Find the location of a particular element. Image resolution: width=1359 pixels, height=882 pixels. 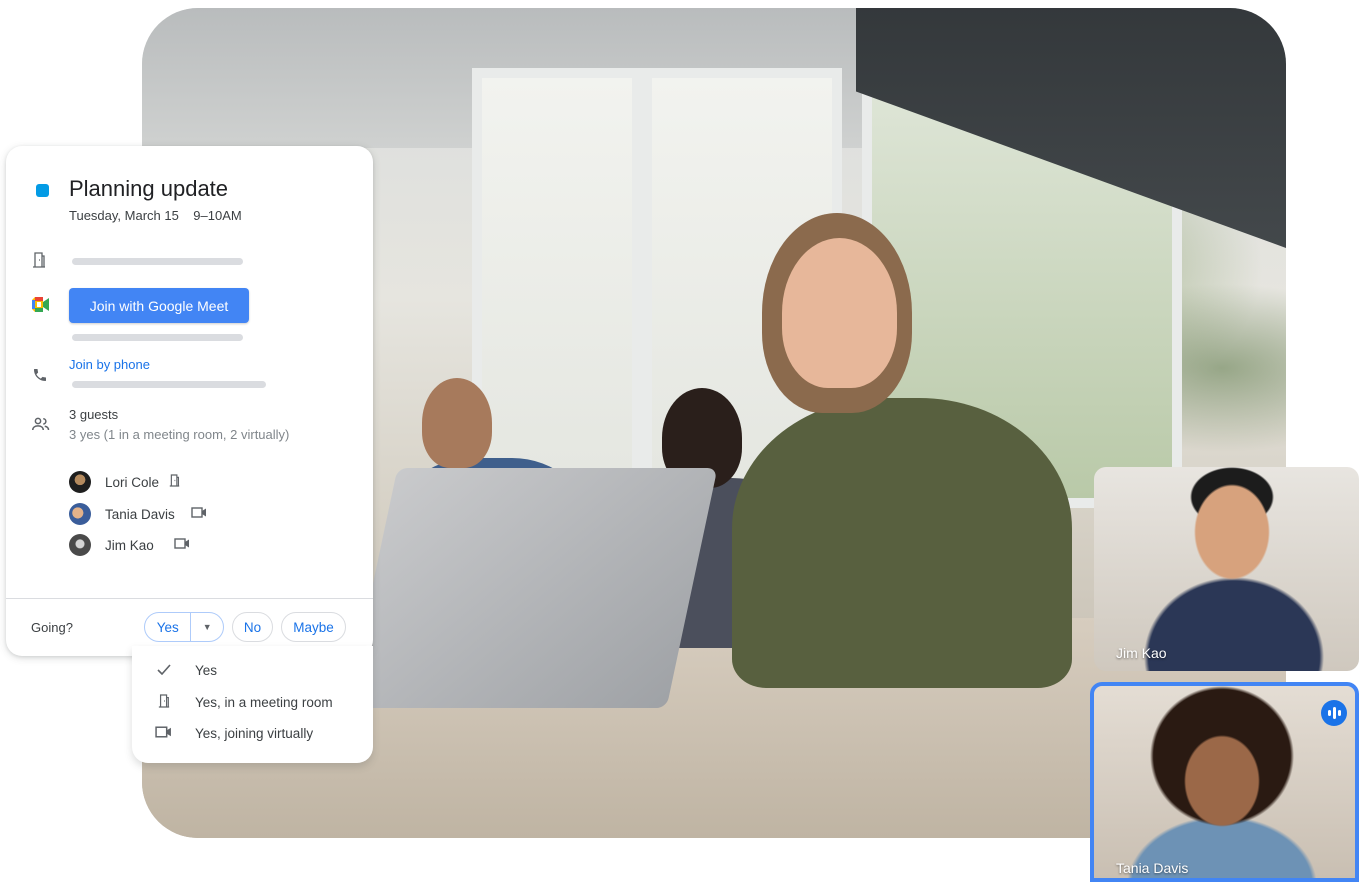

divider is located at coordinates (189, 598).